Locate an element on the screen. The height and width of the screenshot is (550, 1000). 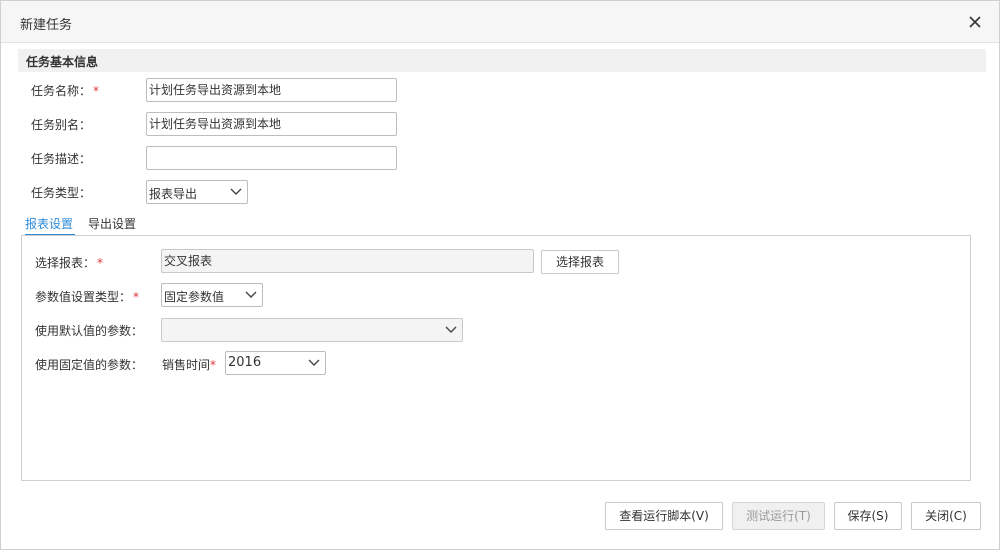
selected-report-field: 交叉报表 is located at coordinates (347, 261).